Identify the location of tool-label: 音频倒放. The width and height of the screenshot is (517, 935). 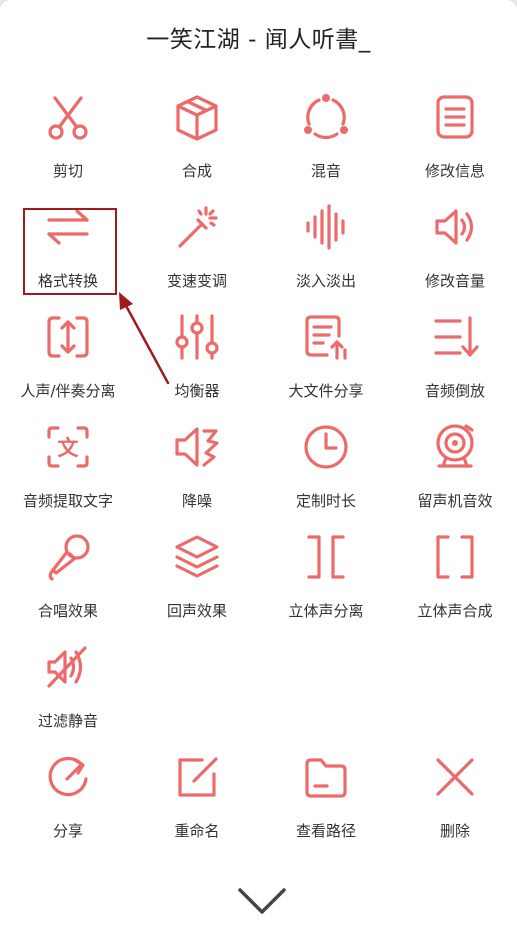
(454, 391).